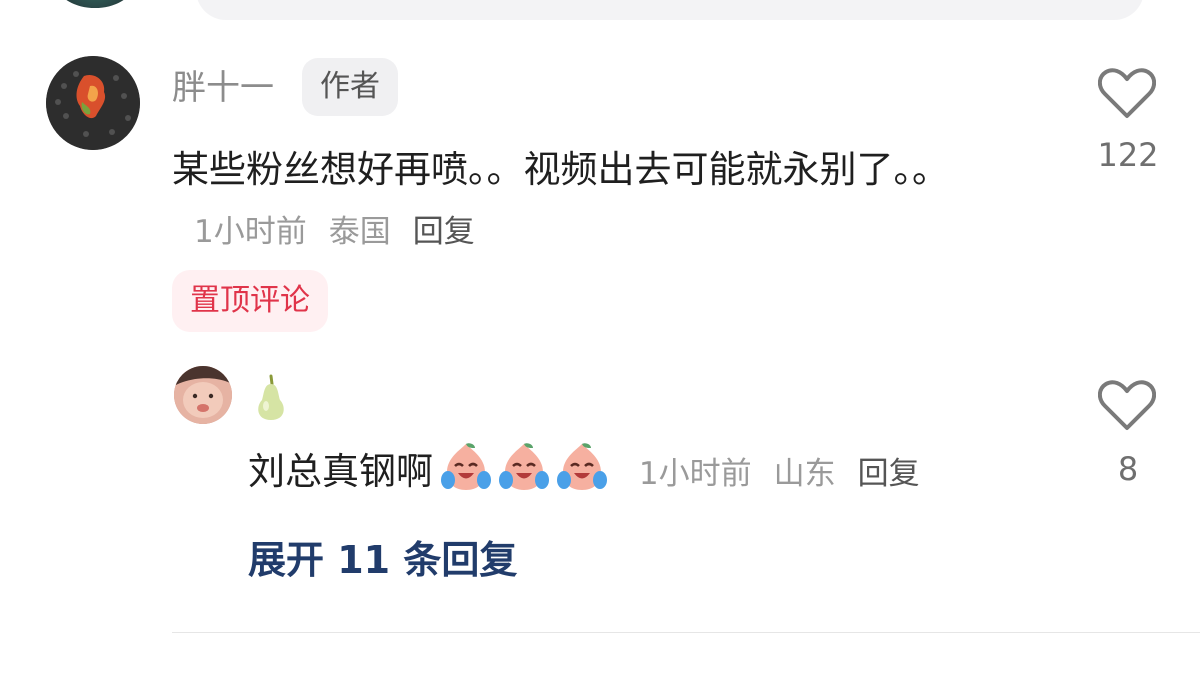 The width and height of the screenshot is (1200, 678). I want to click on author-badge: 作者, so click(350, 87).